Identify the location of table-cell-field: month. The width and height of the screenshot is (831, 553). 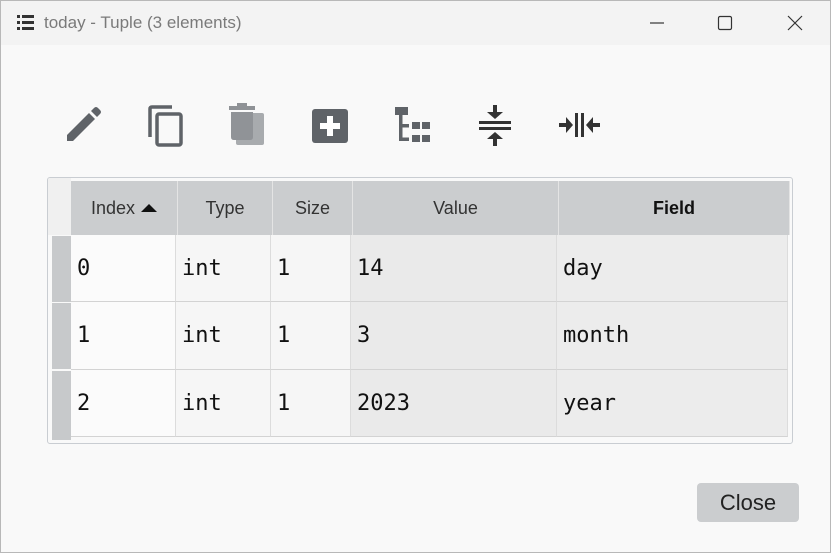
(672, 336).